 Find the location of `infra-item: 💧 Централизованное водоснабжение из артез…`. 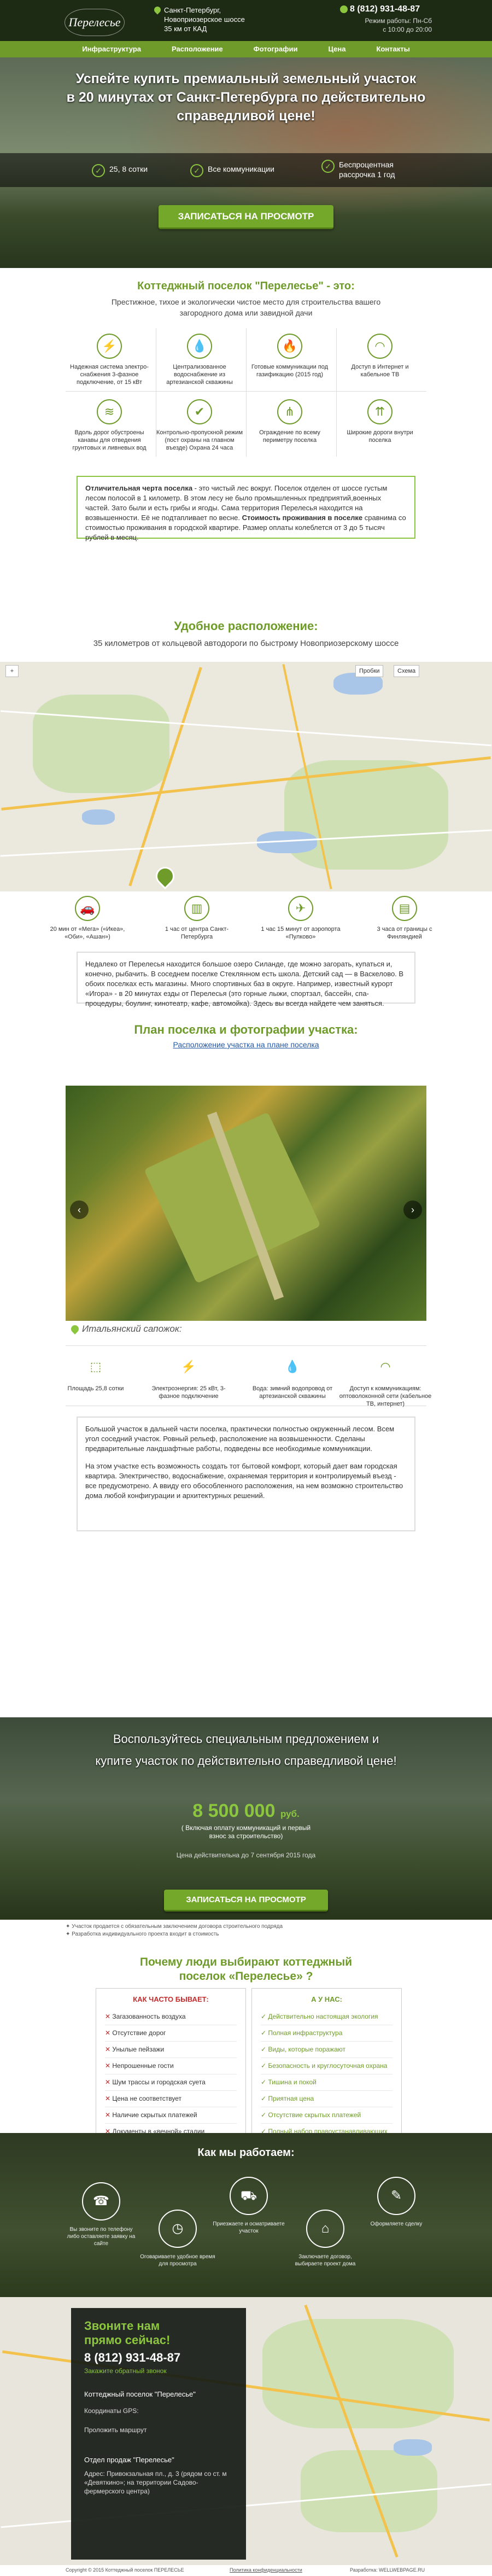

infra-item: 💧 Централизованное водоснабжение из артез… is located at coordinates (199, 360).